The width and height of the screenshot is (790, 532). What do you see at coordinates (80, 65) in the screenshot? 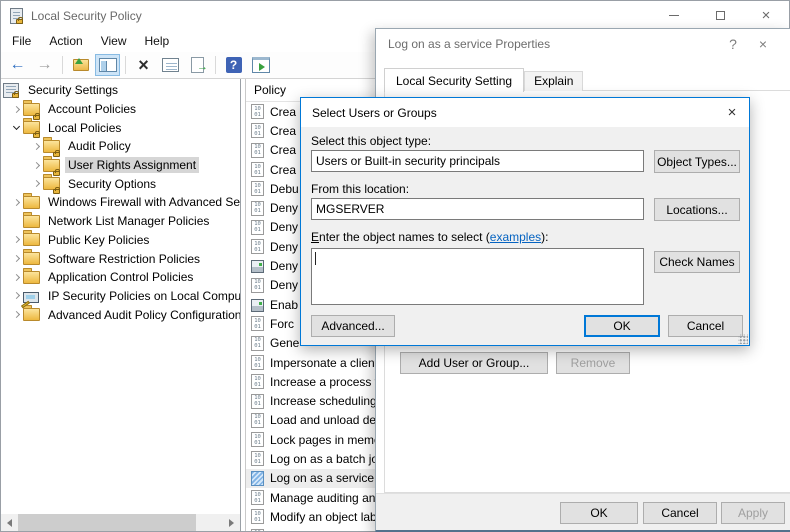
I see `up-one-level-icon` at bounding box center [80, 65].